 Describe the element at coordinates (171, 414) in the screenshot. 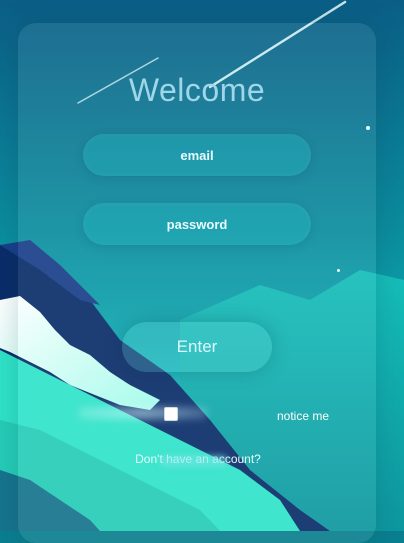

I see `checkbox-icon` at that location.